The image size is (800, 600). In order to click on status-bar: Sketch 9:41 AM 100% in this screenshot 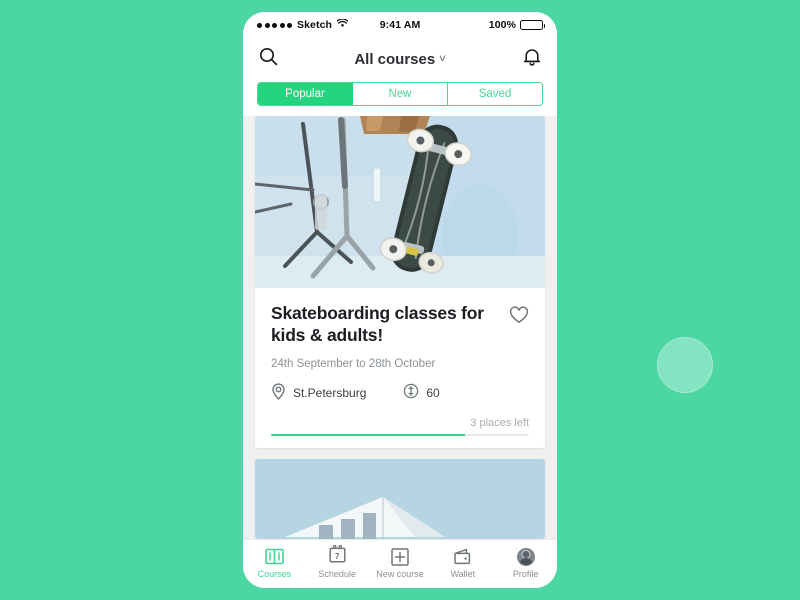, I will do `click(400, 25)`.